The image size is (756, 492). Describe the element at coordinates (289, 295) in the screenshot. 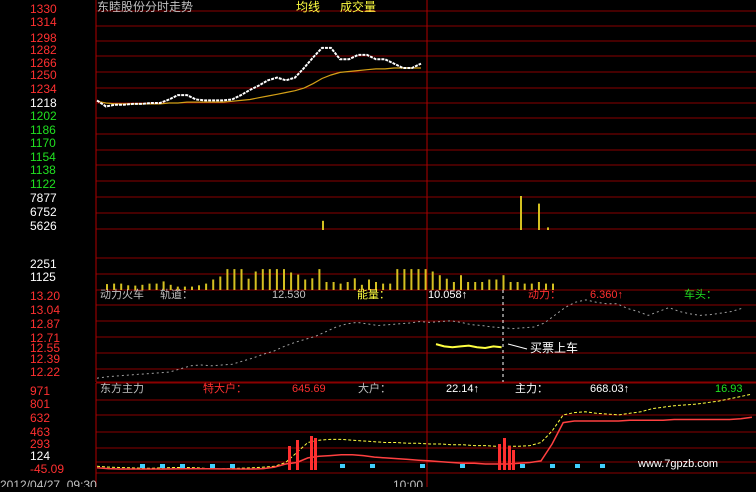

I see `track-value: 12.530` at that location.